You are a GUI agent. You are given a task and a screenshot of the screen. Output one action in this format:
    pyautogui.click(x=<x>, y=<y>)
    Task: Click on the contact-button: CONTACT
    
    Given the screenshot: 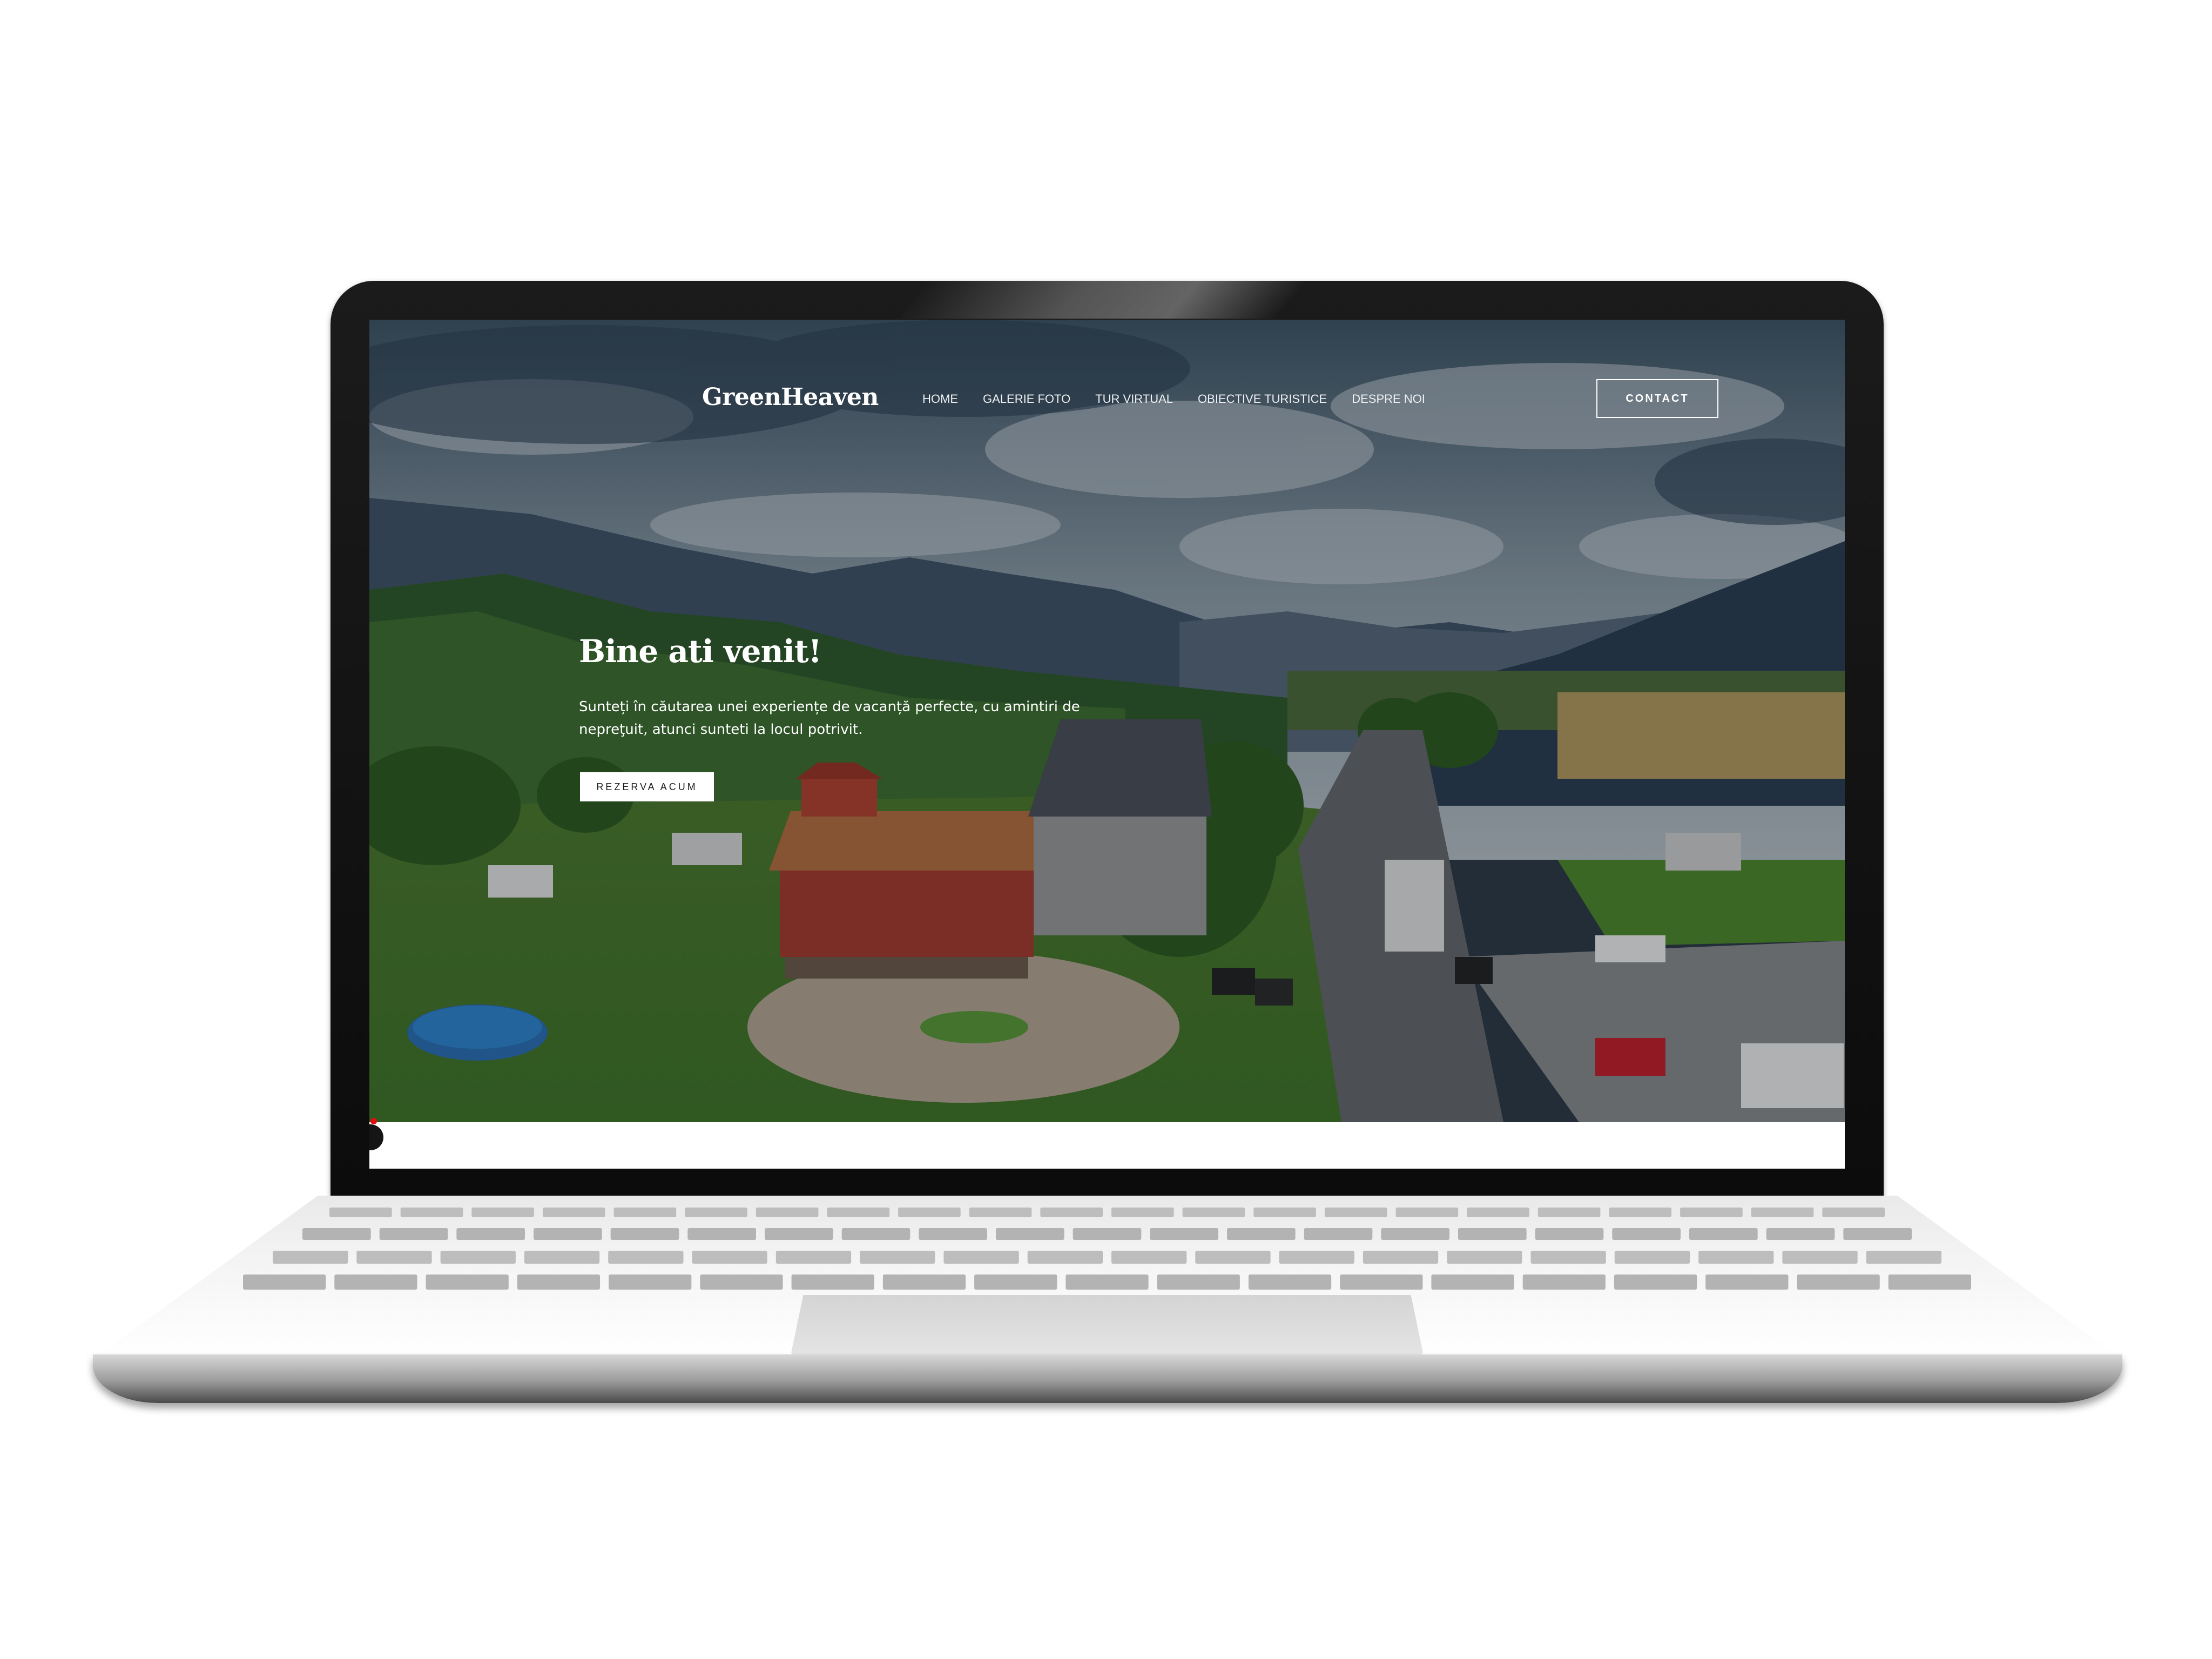 What is the action you would take?
    pyautogui.click(x=1657, y=398)
    